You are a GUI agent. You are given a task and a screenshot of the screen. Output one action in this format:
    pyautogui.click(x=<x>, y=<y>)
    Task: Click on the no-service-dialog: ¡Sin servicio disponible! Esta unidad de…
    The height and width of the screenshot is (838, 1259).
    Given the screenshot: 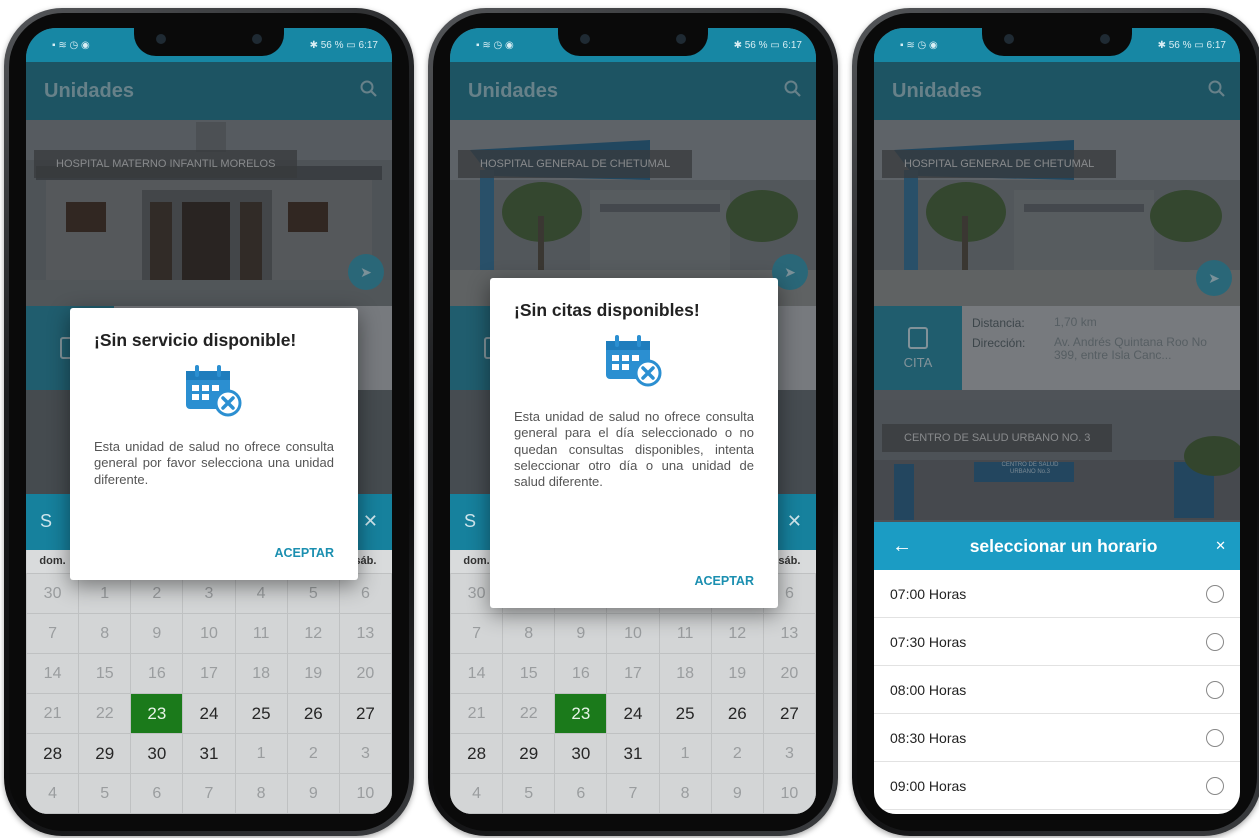 What is the action you would take?
    pyautogui.click(x=214, y=444)
    